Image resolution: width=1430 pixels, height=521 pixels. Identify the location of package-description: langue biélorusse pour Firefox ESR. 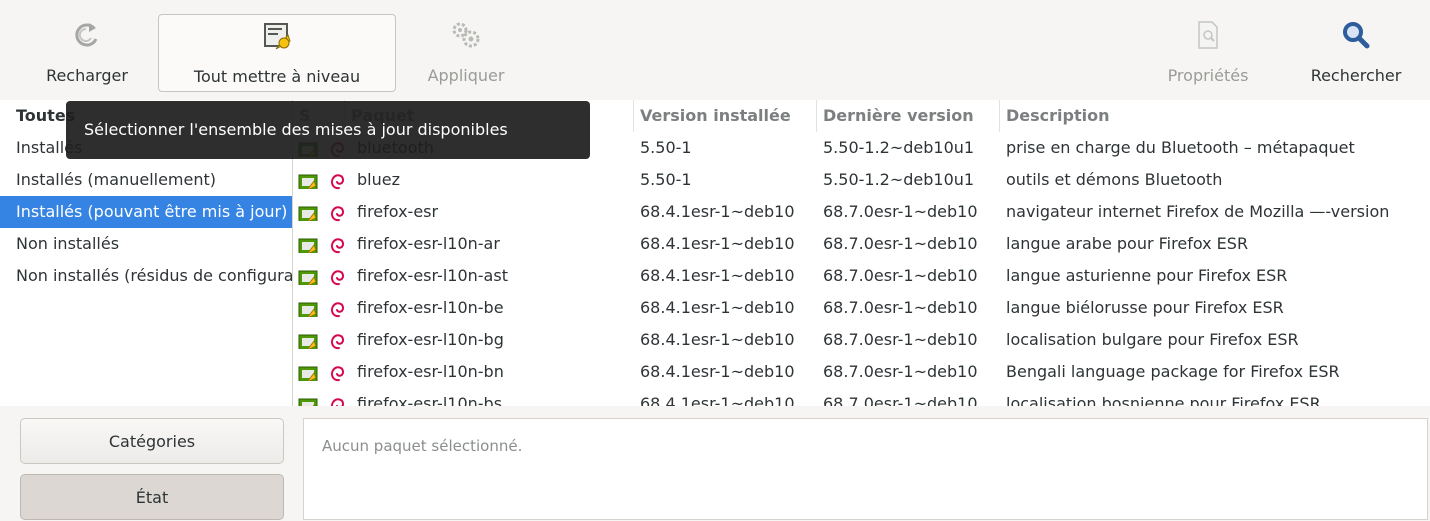
(1145, 307).